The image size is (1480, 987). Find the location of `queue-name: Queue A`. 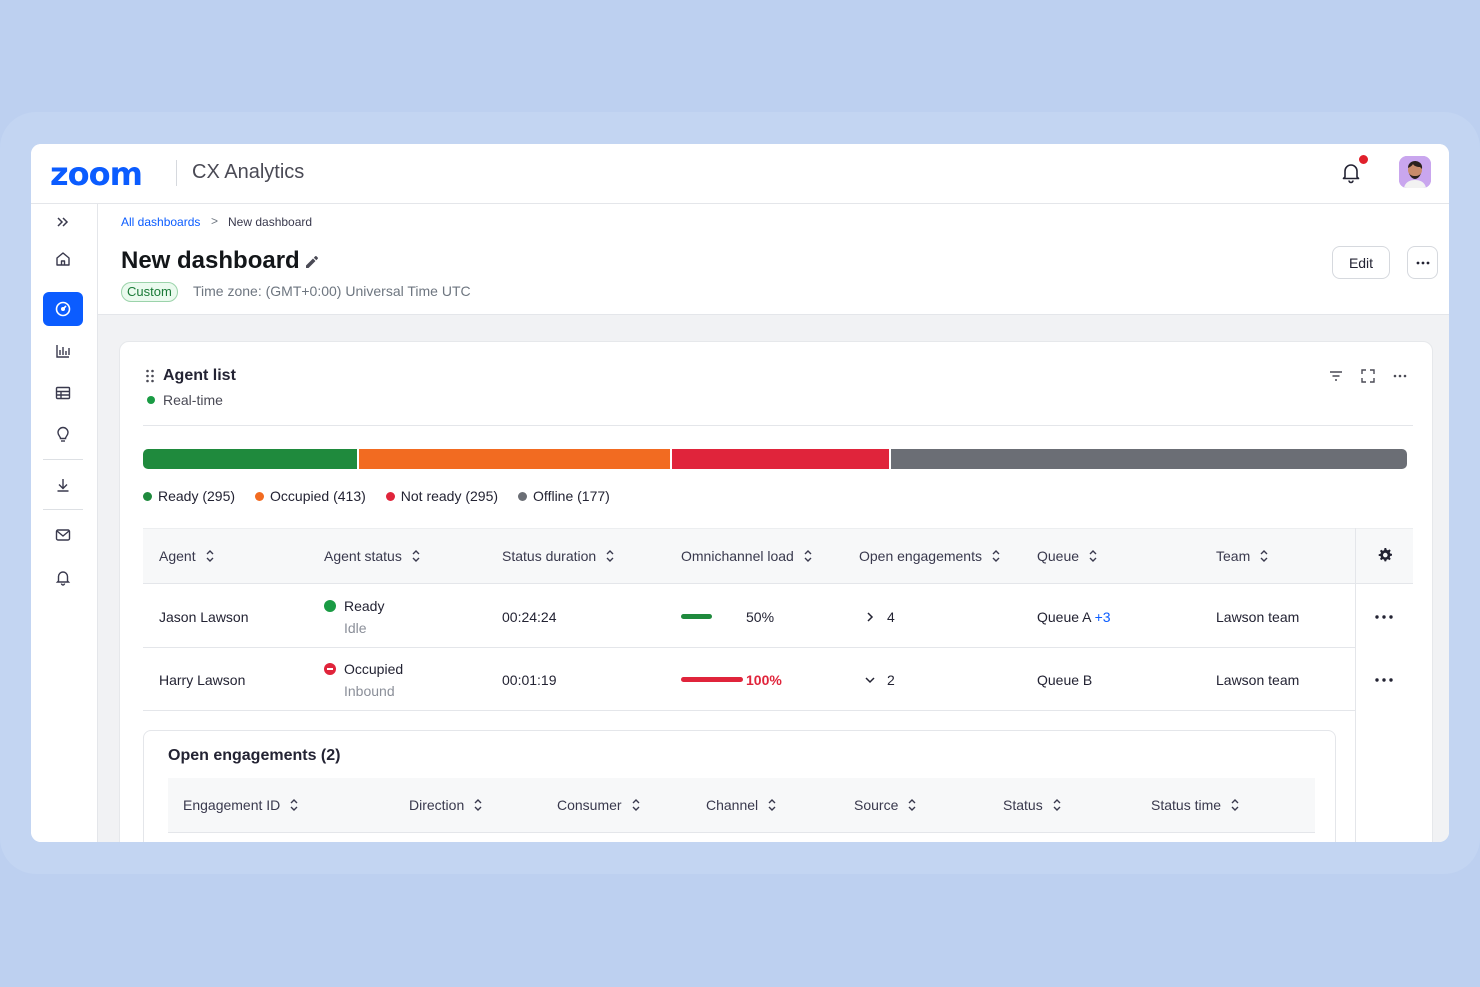

queue-name: Queue A is located at coordinates (1064, 617).